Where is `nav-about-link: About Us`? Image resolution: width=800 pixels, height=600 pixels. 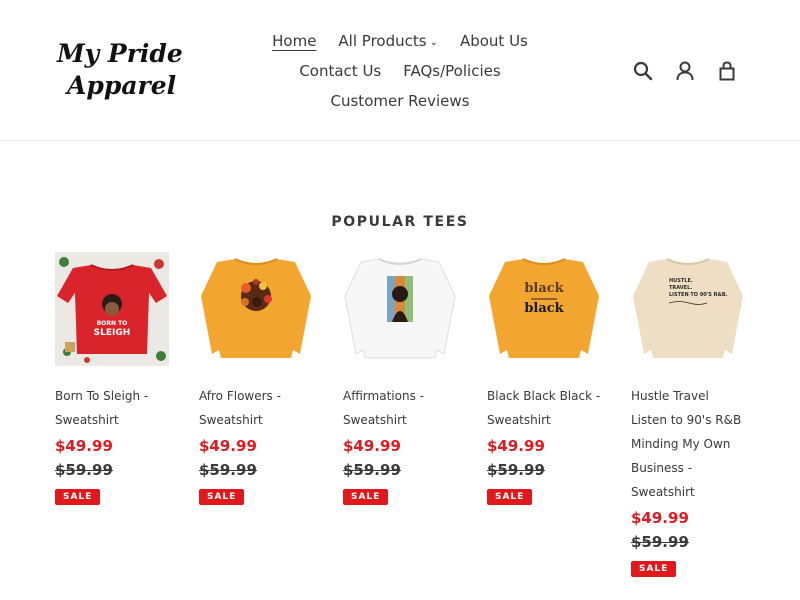 nav-about-link: About Us is located at coordinates (494, 41).